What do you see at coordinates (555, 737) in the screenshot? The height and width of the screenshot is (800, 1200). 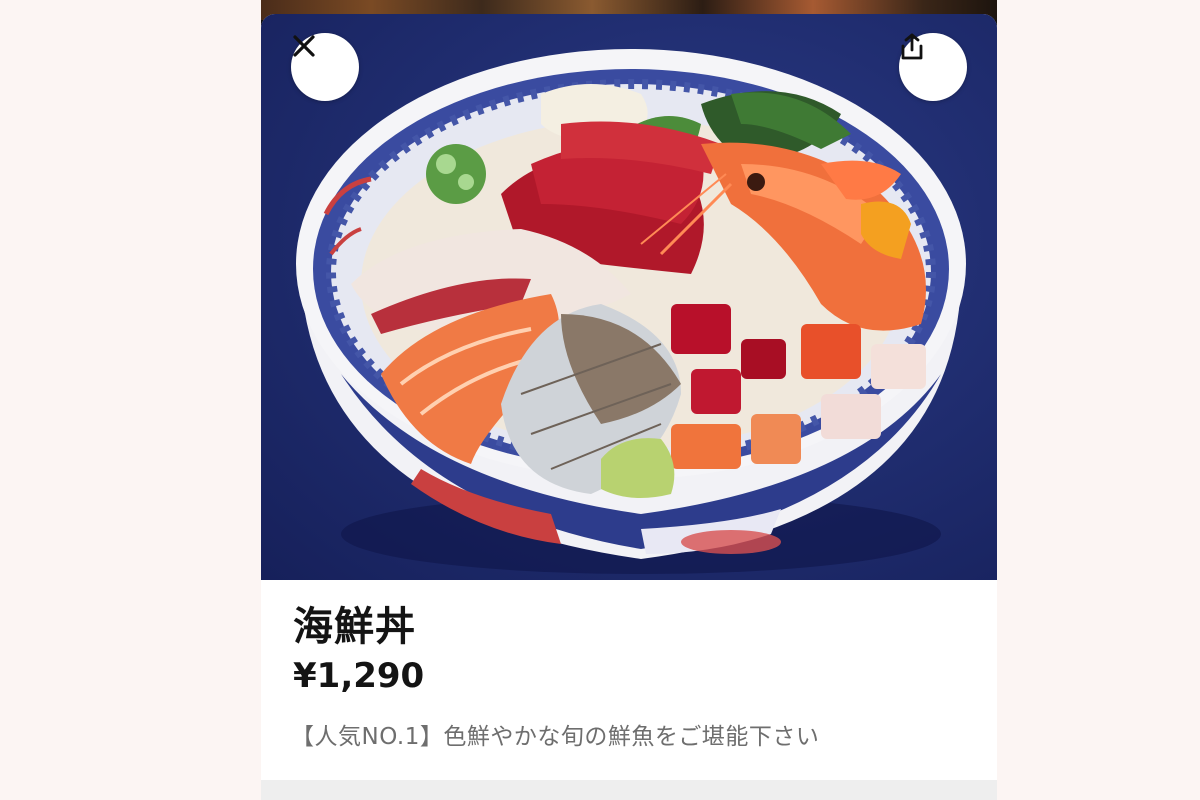 I see `item-description: 【人気NO.1】色鮮やかな旬の鮮魚をご堪能下さい` at bounding box center [555, 737].